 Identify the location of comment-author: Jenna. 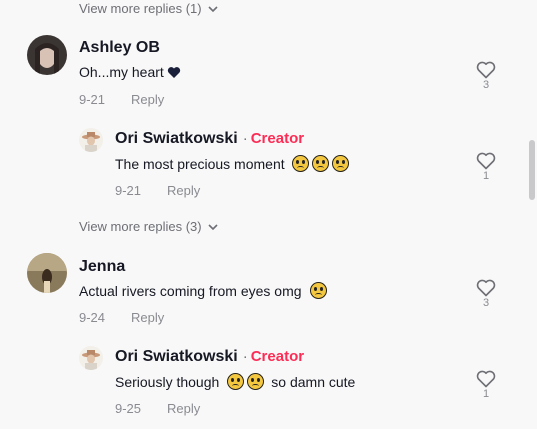
(102, 267).